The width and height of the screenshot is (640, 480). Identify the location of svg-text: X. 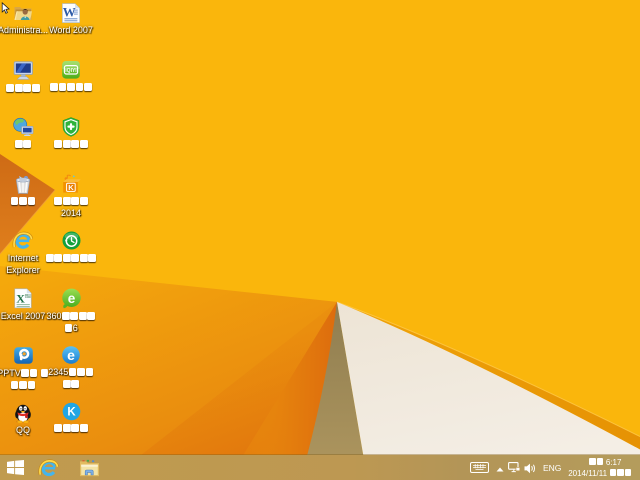
(20, 299).